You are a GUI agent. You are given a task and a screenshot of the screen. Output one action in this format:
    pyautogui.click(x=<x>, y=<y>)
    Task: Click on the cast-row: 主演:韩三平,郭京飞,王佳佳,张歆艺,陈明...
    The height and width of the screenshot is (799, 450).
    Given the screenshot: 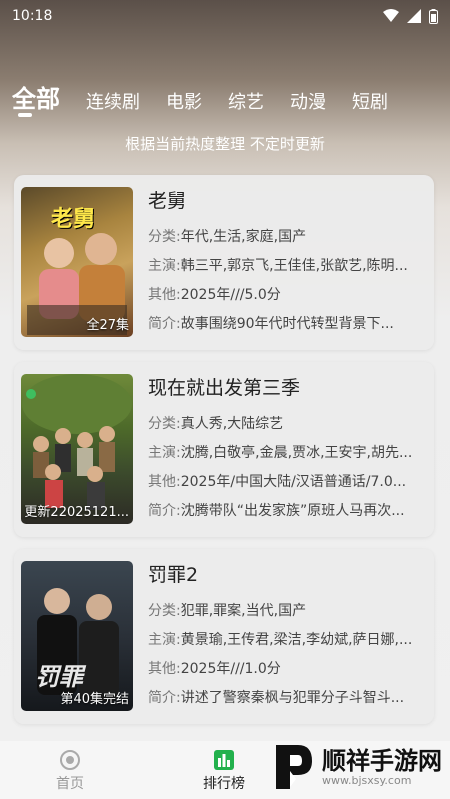 What is the action you would take?
    pyautogui.click(x=286, y=266)
    